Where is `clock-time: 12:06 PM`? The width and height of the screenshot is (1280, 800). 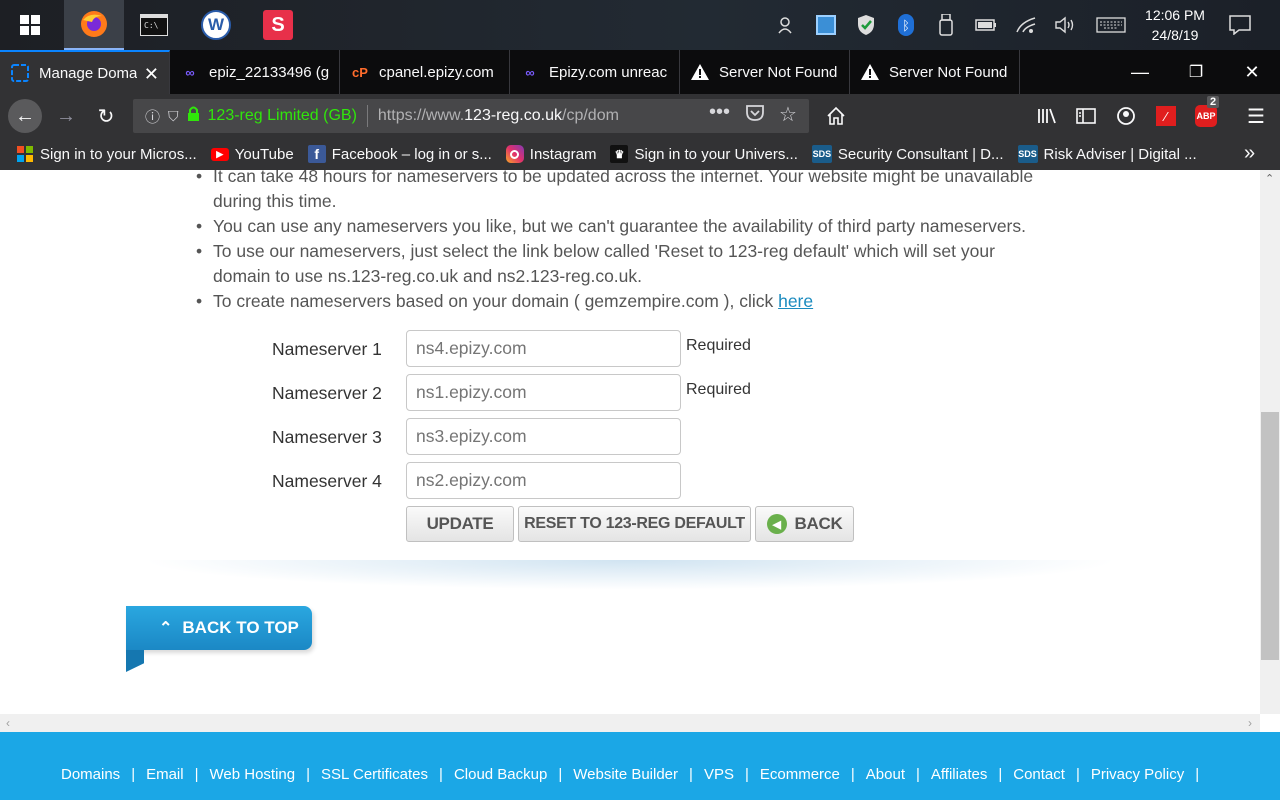
clock-time: 12:06 PM is located at coordinates (1175, 15).